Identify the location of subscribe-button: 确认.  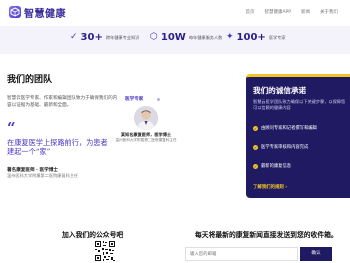
(316, 254).